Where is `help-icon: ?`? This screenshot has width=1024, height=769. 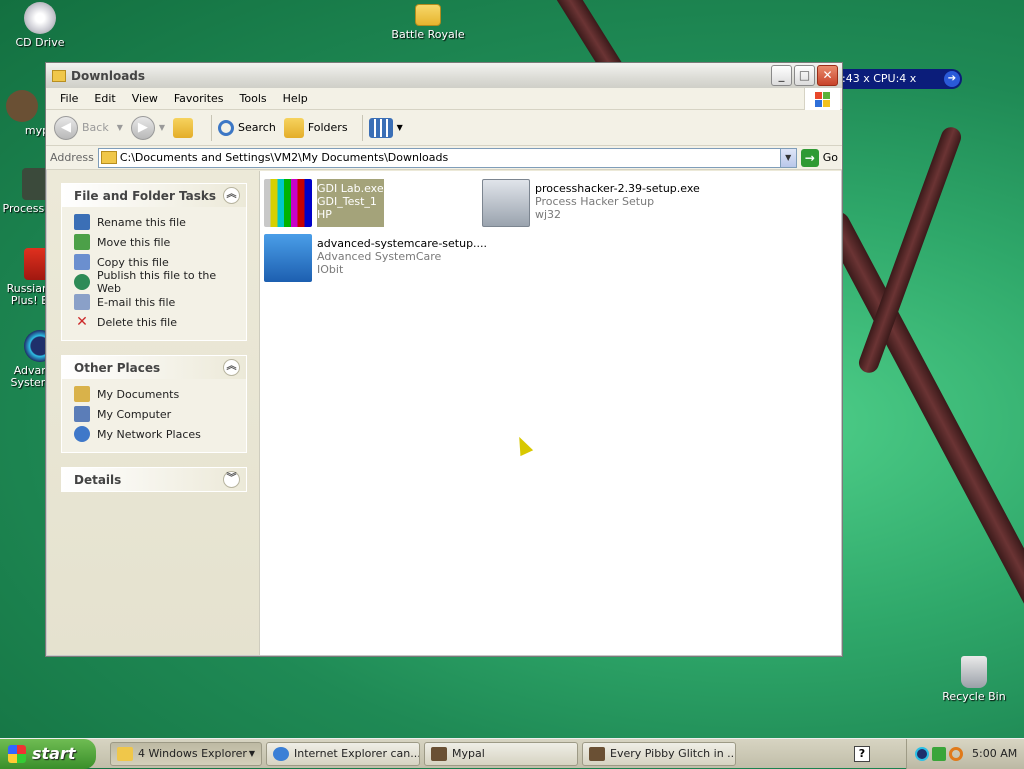
help-icon: ? is located at coordinates (862, 753).